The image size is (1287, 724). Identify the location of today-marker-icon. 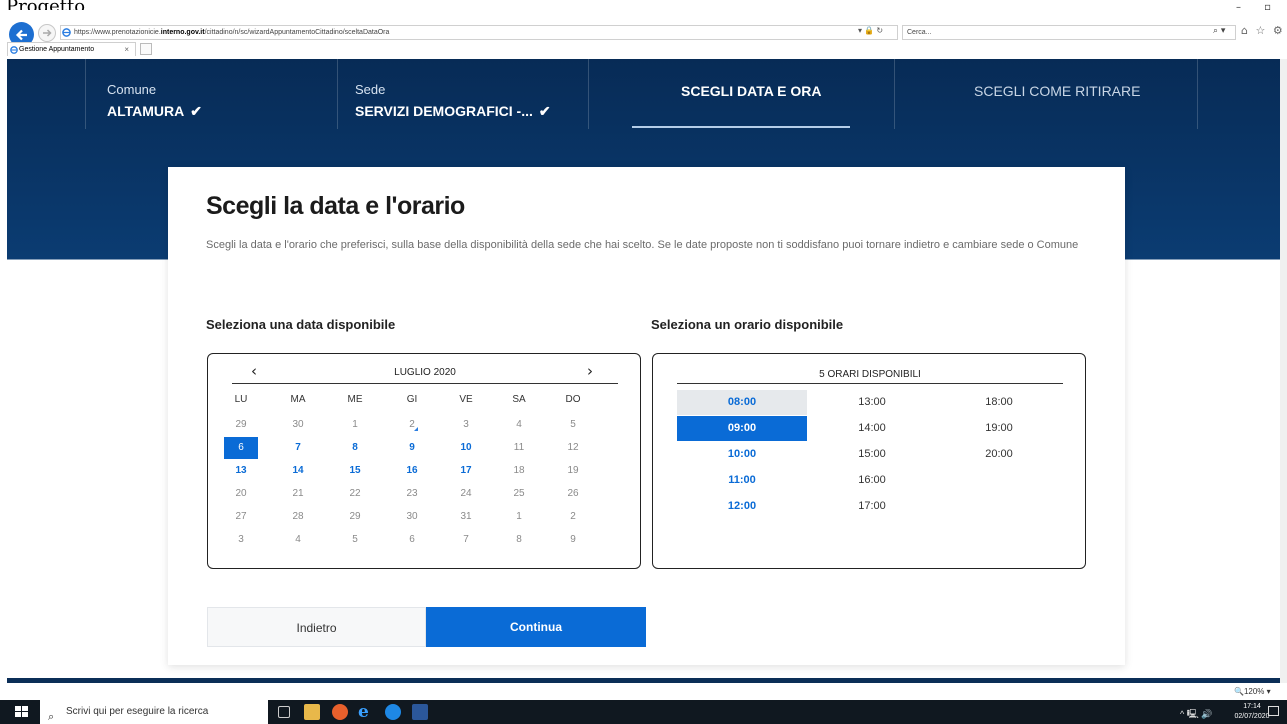
(416, 429).